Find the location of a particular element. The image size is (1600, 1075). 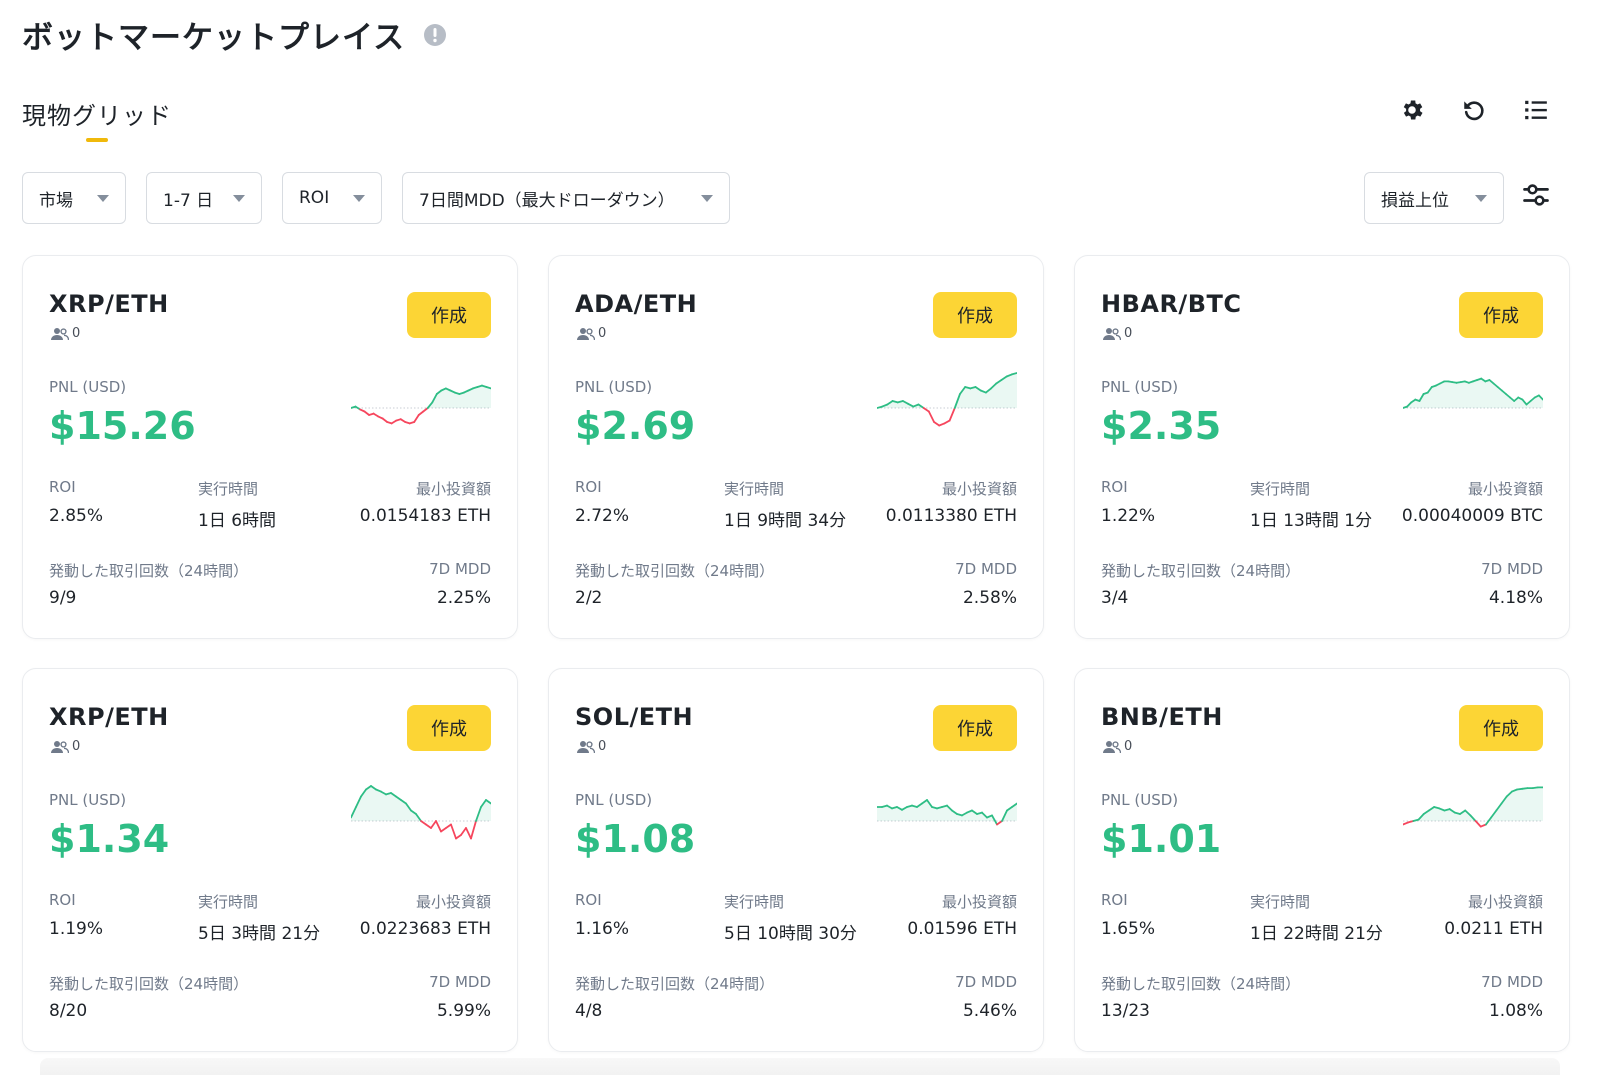

runtime-value: 5日 3時間 21分 is located at coordinates (259, 934).